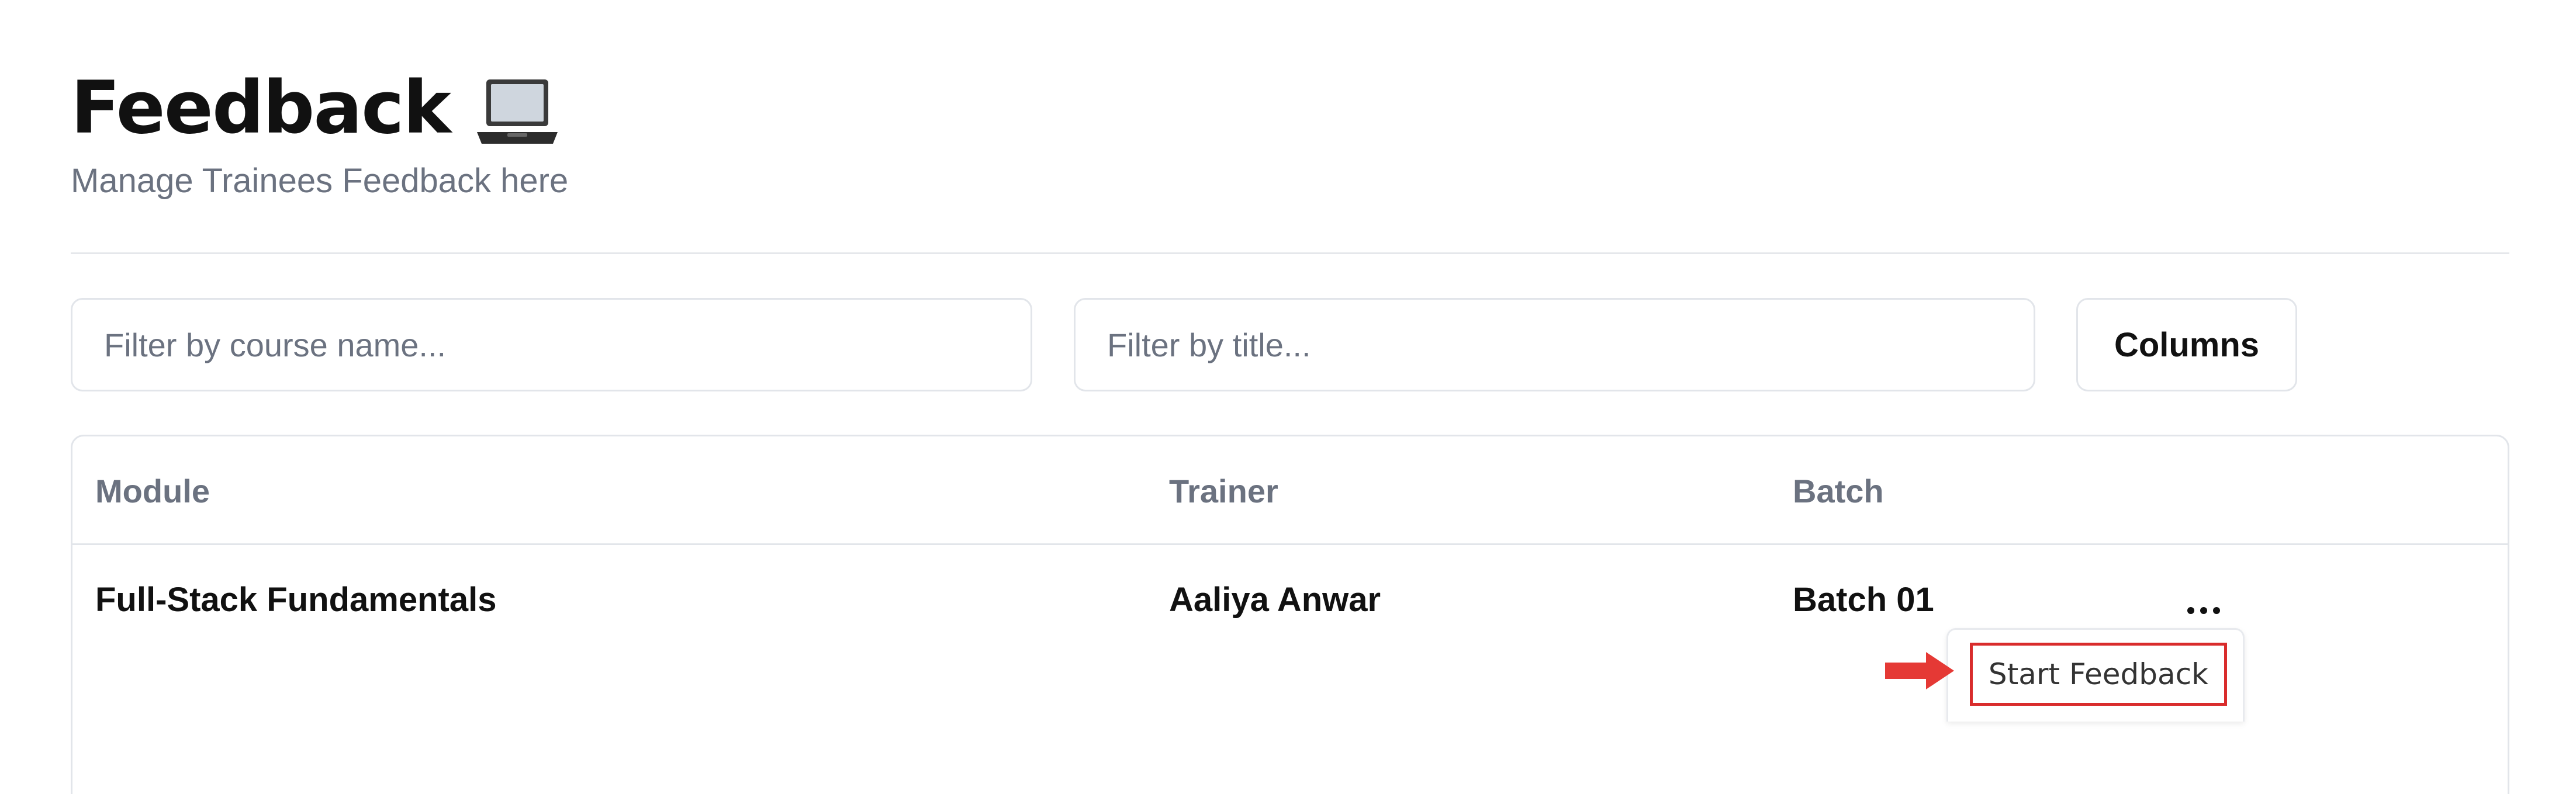 This screenshot has width=2576, height=794. What do you see at coordinates (261, 108) in the screenshot?
I see `page-title: Feedback` at bounding box center [261, 108].